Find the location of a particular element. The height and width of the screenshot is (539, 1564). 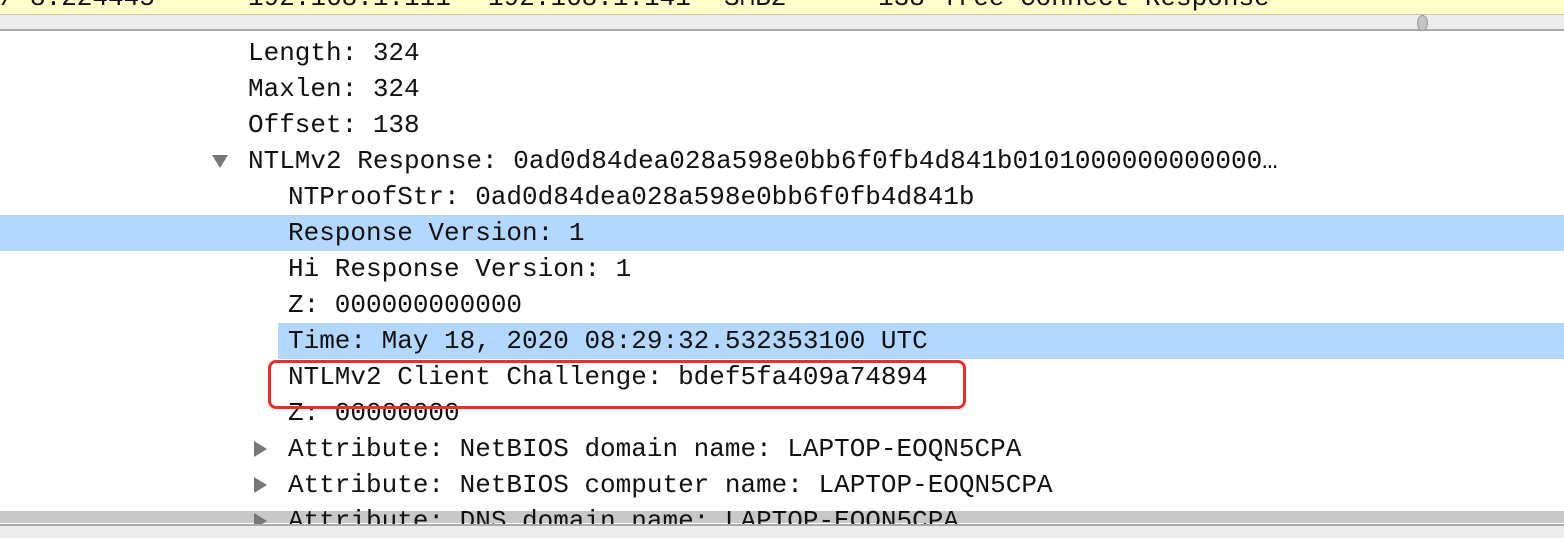

pane-splitter is located at coordinates (782, 23).